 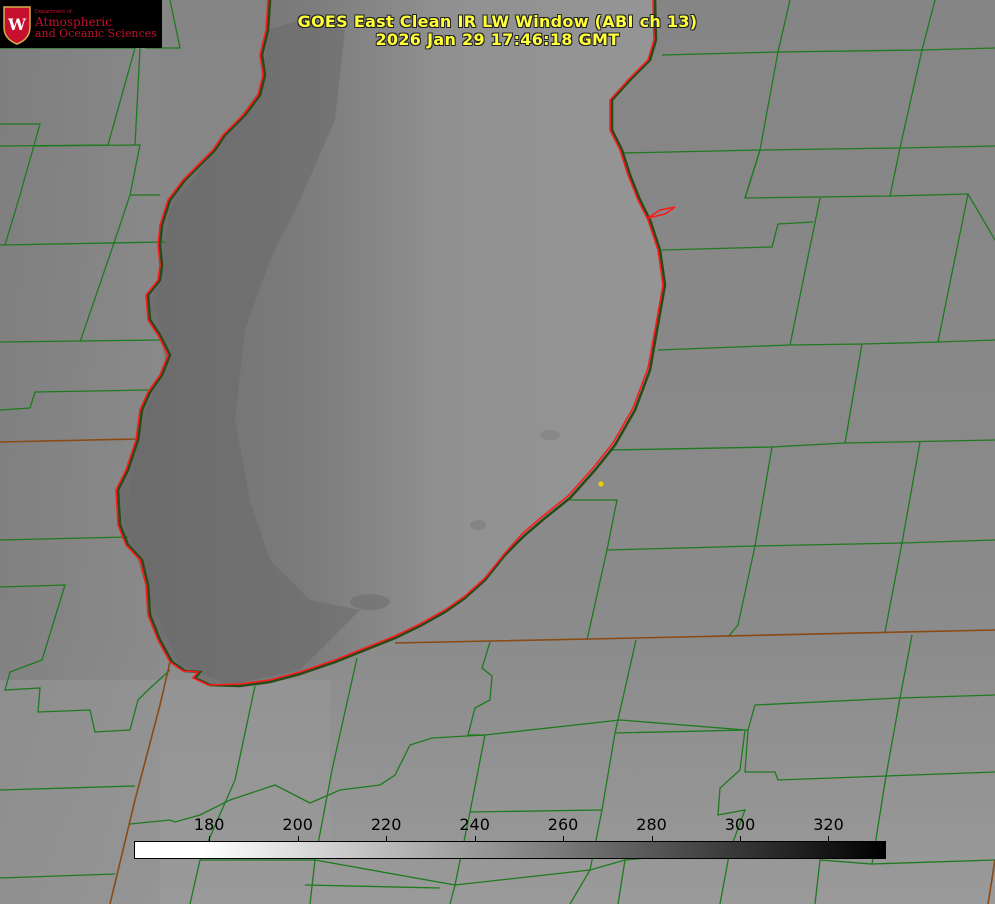 I want to click on colorbar-tick-label: 300, so click(x=740, y=824).